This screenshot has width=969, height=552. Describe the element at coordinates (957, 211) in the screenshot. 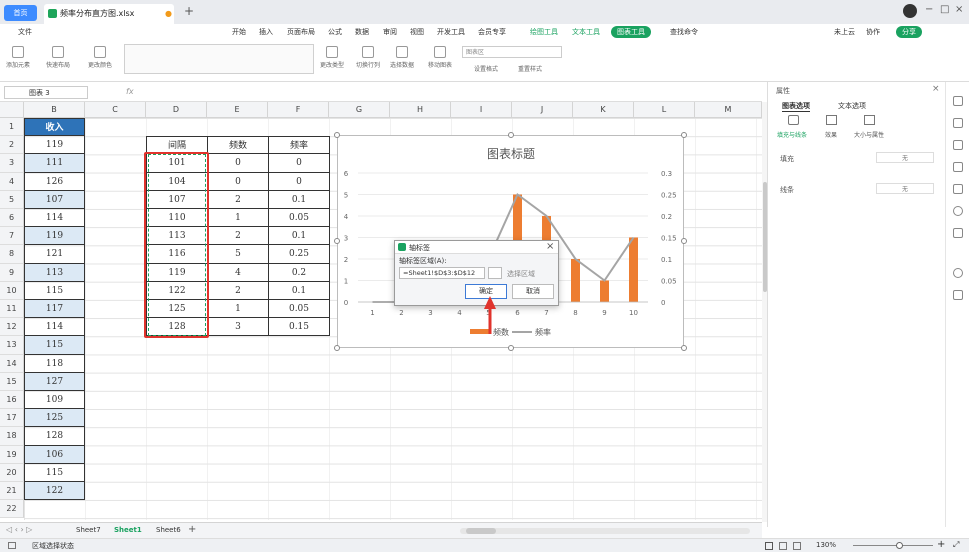

I see `location-icon` at that location.